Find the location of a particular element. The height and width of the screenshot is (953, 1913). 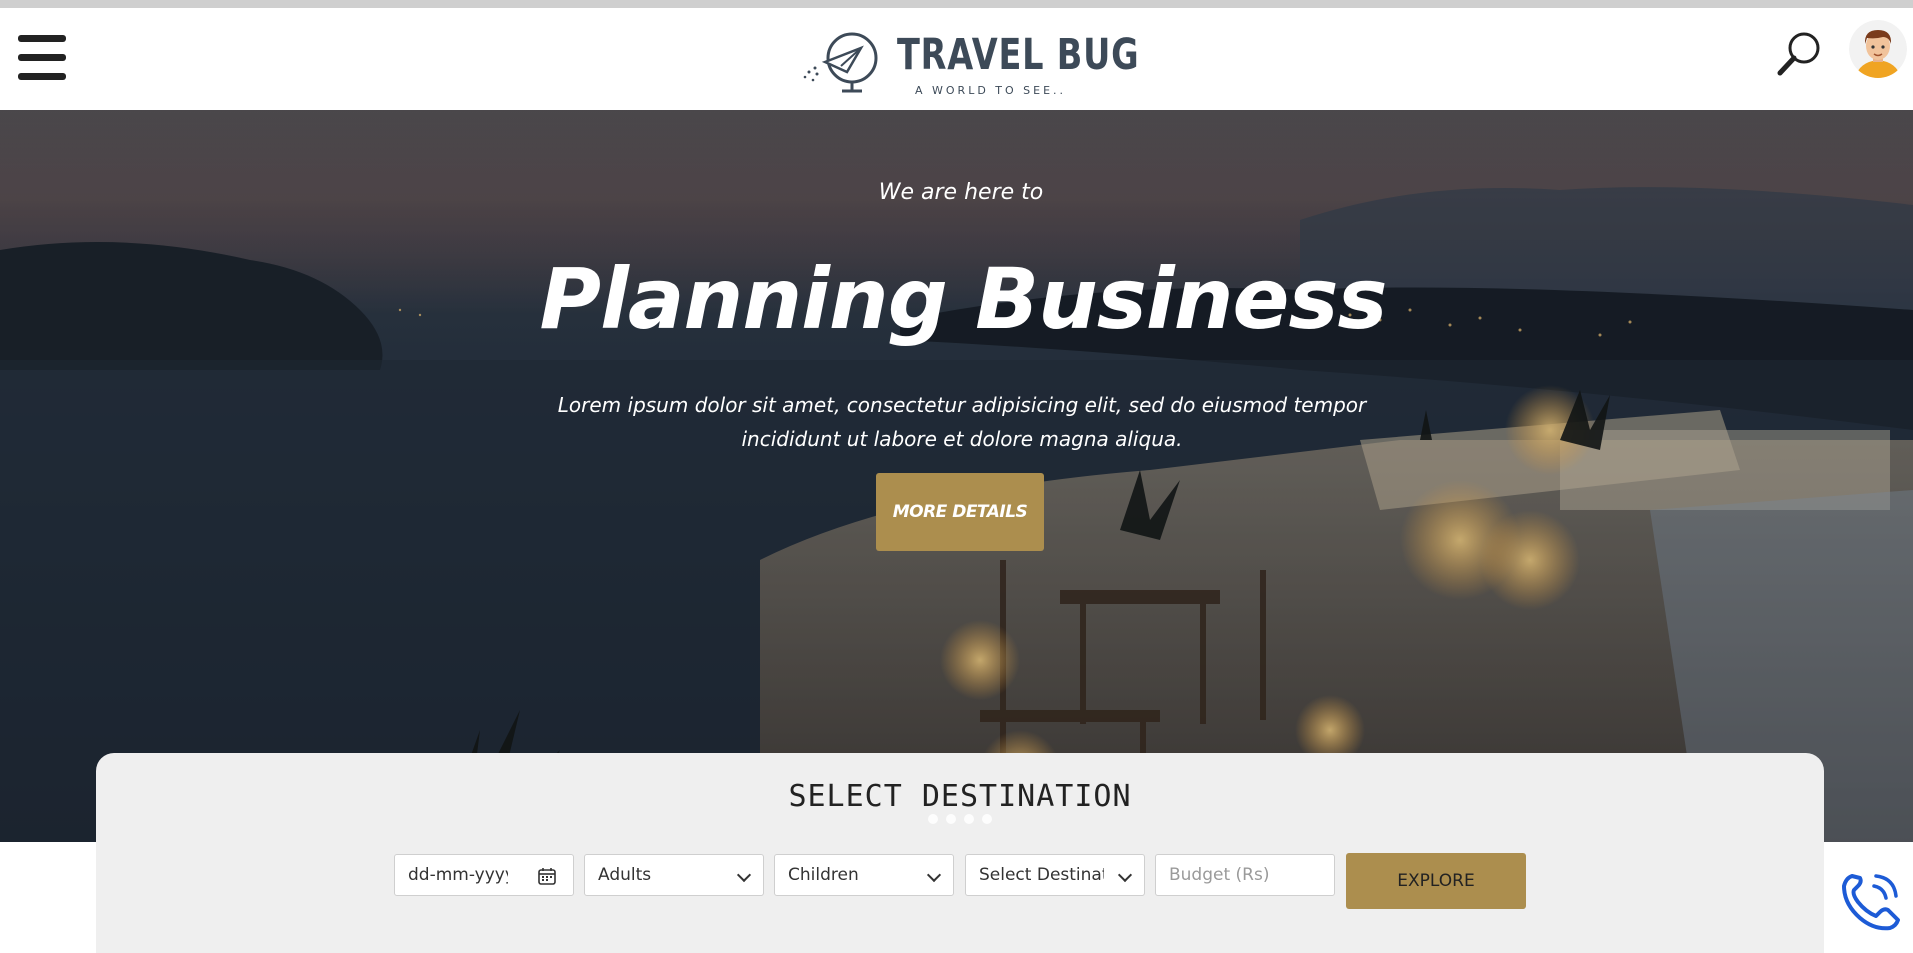

site-header: TRAVEL BUG A WORLD TO SEE.. is located at coordinates (956, 59).